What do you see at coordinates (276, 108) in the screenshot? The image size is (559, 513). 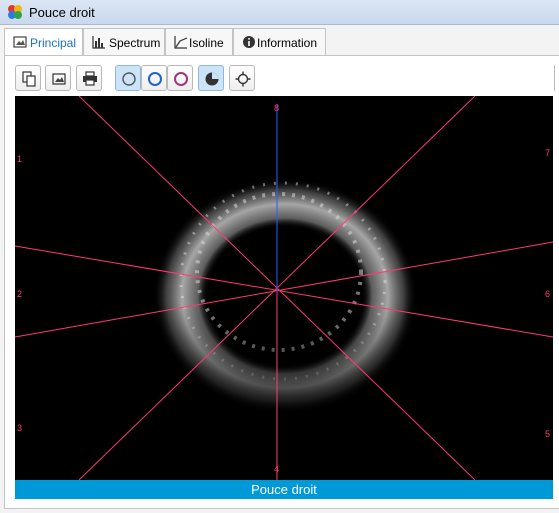 I see `sector-label-8: 8` at bounding box center [276, 108].